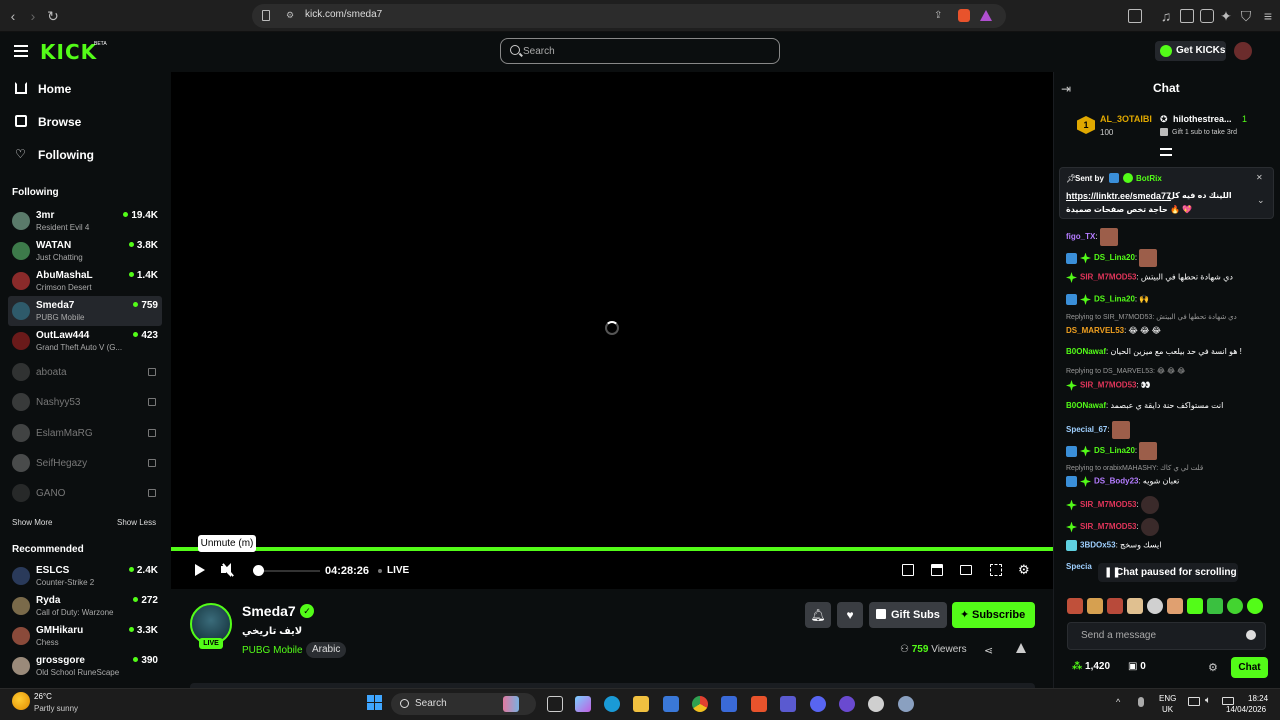  What do you see at coordinates (85, 402) in the screenshot?
I see `channel-item-offline: Nashyy53` at bounding box center [85, 402].